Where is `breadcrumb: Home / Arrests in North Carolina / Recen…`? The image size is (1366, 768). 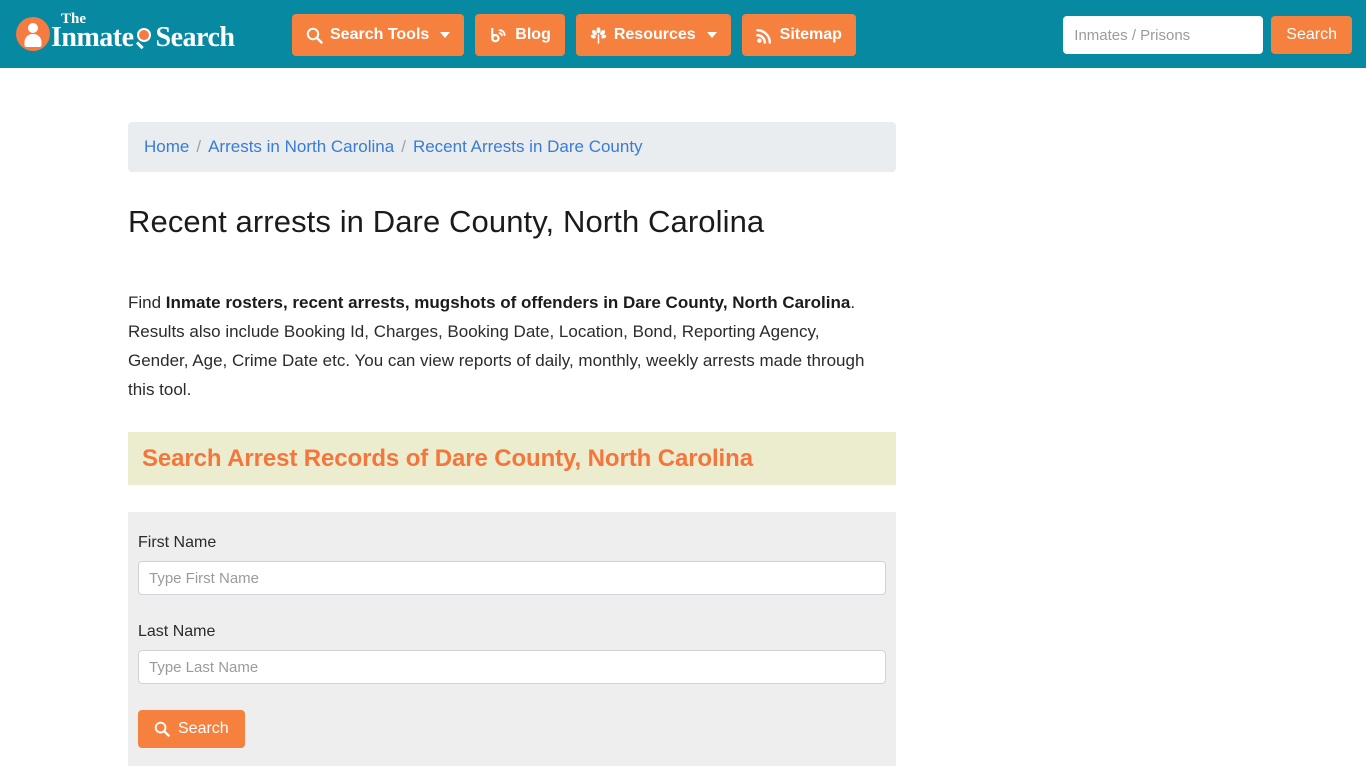
breadcrumb: Home / Arrests in North Carolina / Recen… is located at coordinates (512, 147).